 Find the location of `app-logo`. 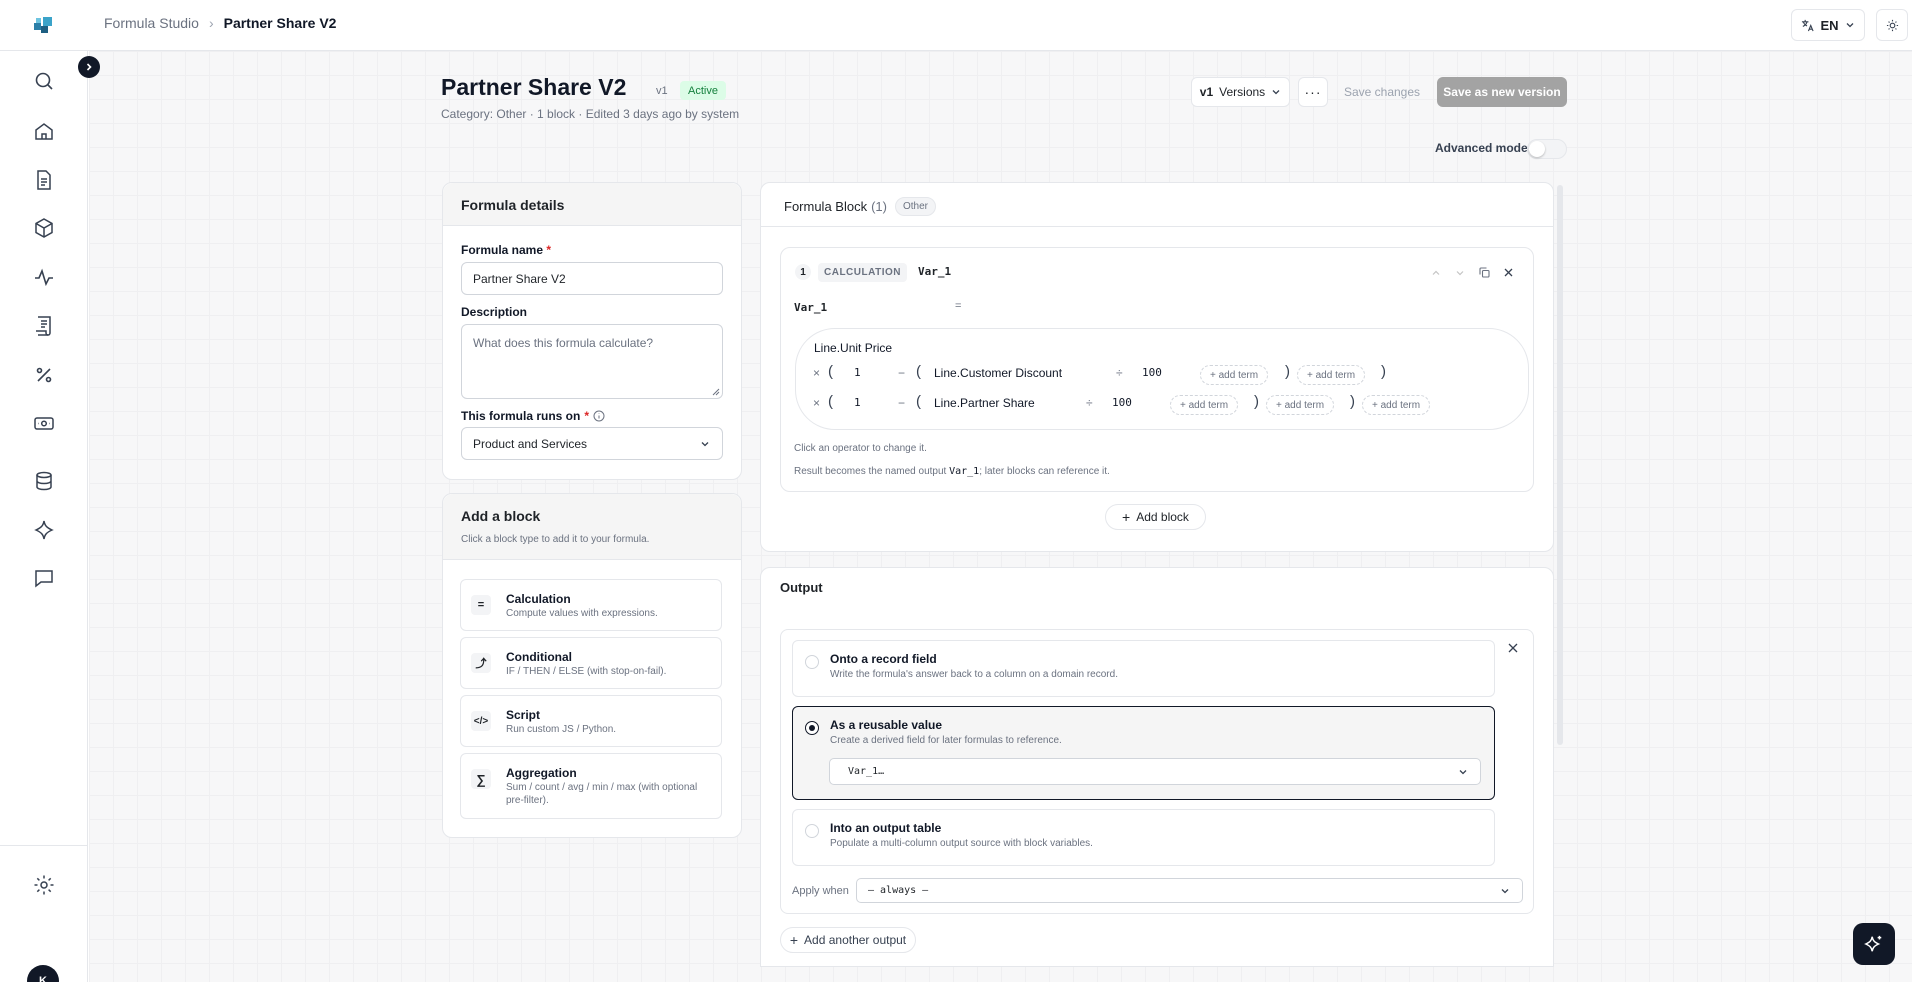

app-logo is located at coordinates (43, 25).